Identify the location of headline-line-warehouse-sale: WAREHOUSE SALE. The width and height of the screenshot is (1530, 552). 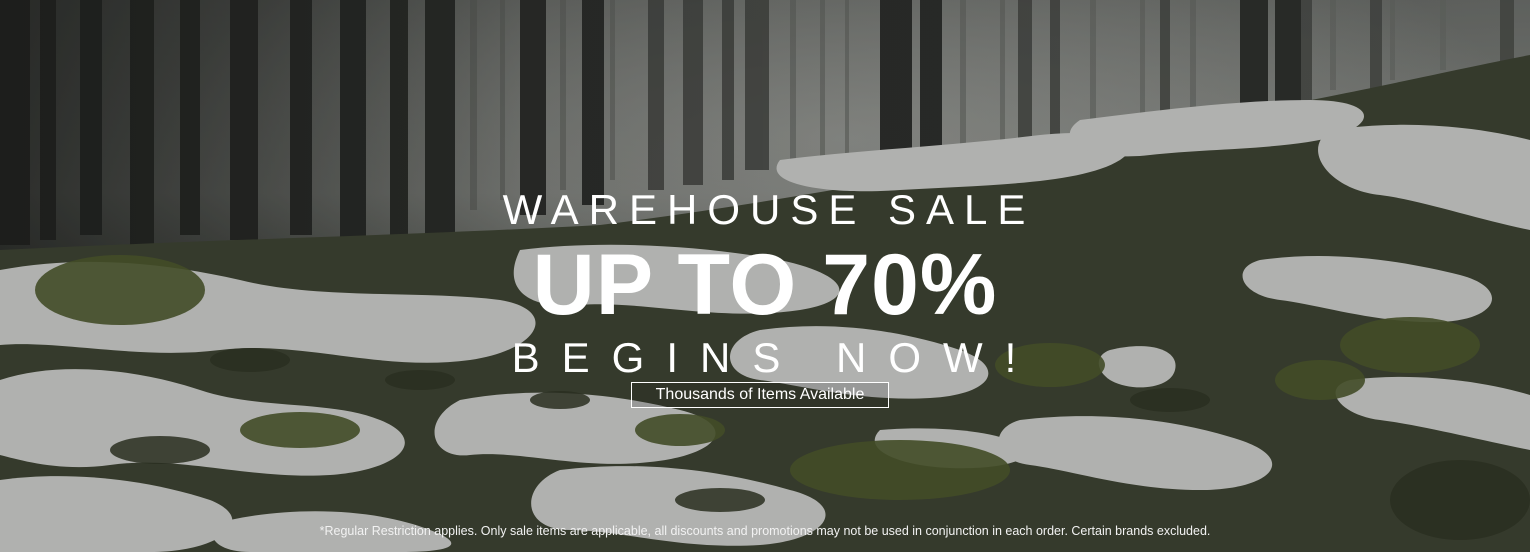
(769, 209).